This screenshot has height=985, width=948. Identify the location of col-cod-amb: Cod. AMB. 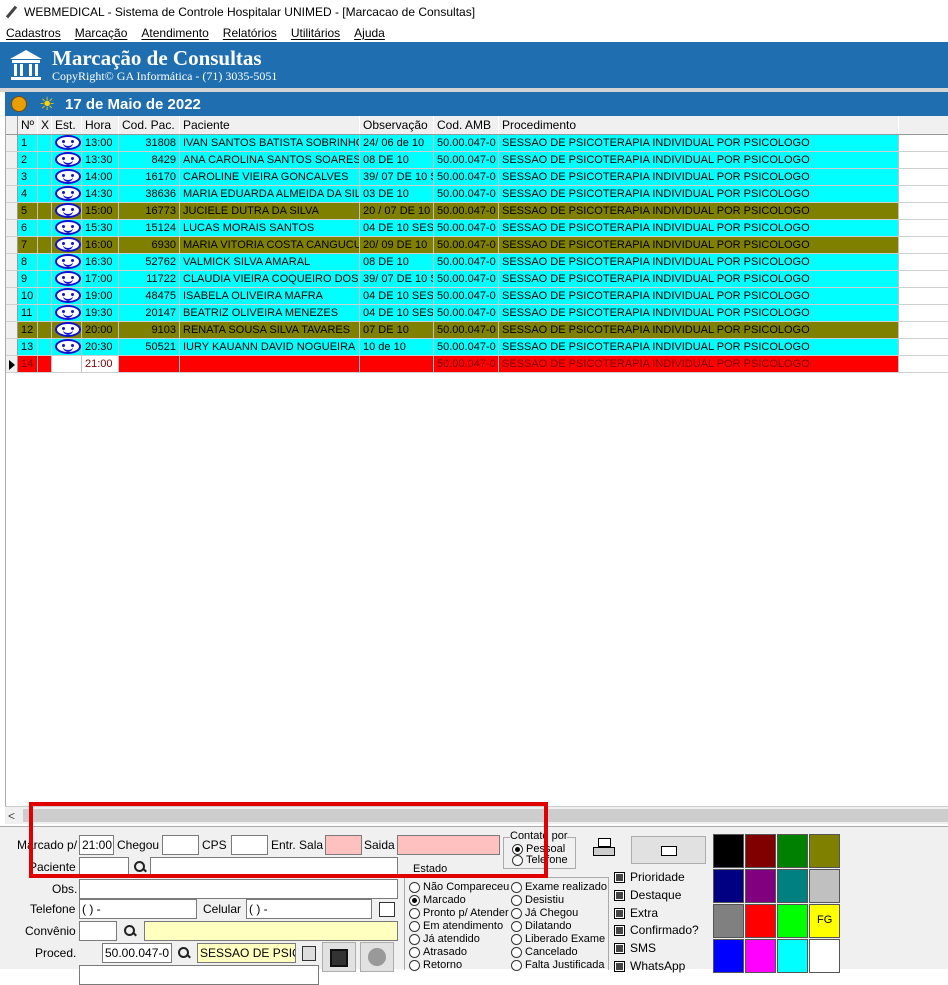
(466, 125).